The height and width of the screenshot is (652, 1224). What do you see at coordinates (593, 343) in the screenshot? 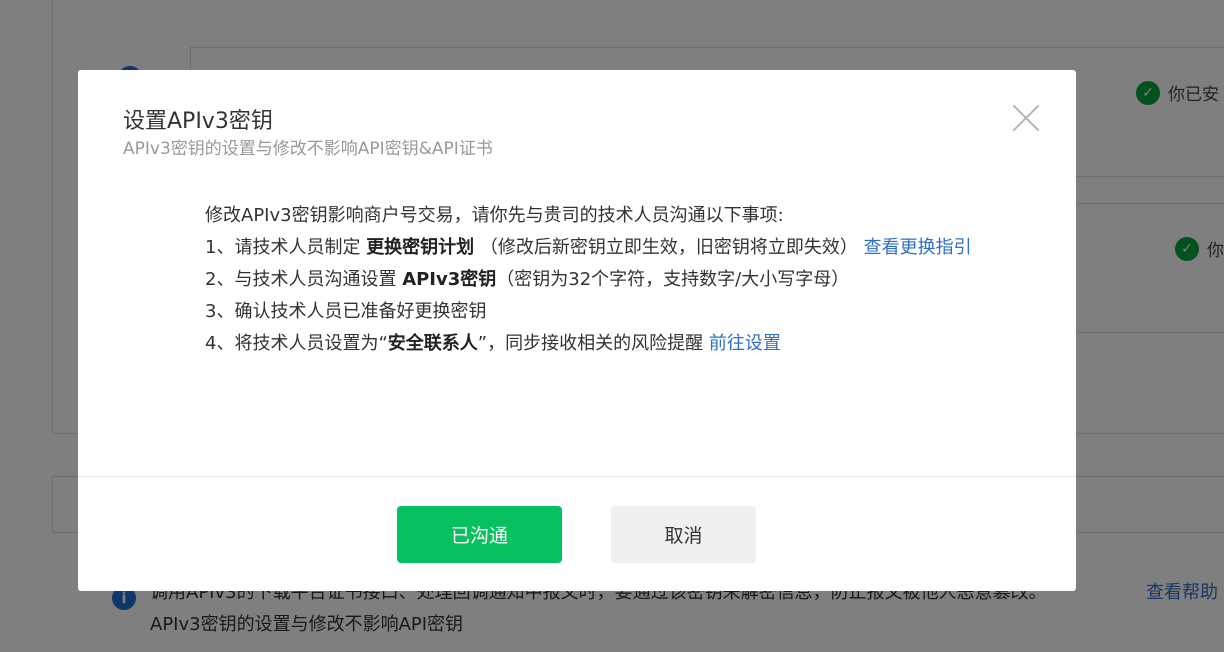
I see `item-text: ”，同步接收相关的风险提醒` at bounding box center [593, 343].